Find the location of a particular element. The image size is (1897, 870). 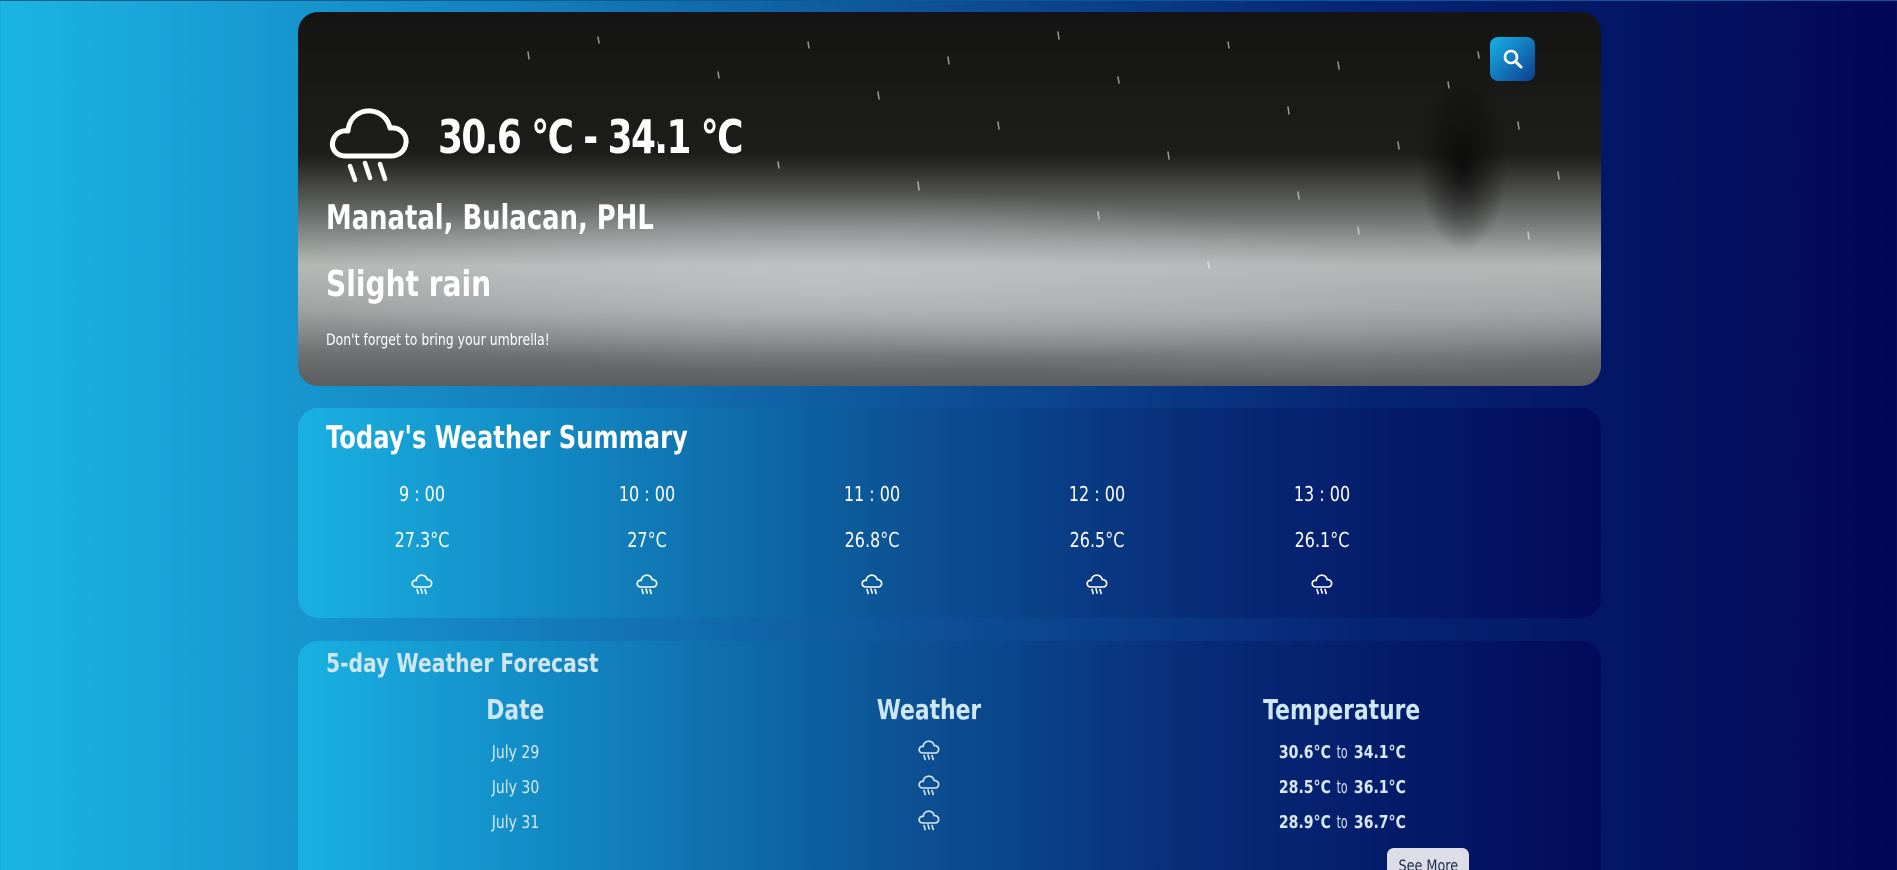

forecast-min-temp: 28.5°C is located at coordinates (1304, 787).